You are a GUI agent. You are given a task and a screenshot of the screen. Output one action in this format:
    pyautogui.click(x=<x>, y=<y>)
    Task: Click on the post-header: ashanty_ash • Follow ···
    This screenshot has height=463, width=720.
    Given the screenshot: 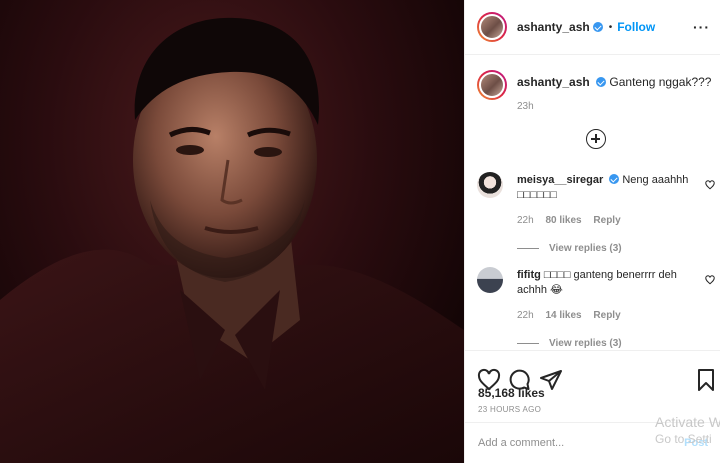 What is the action you would take?
    pyautogui.click(x=592, y=27)
    